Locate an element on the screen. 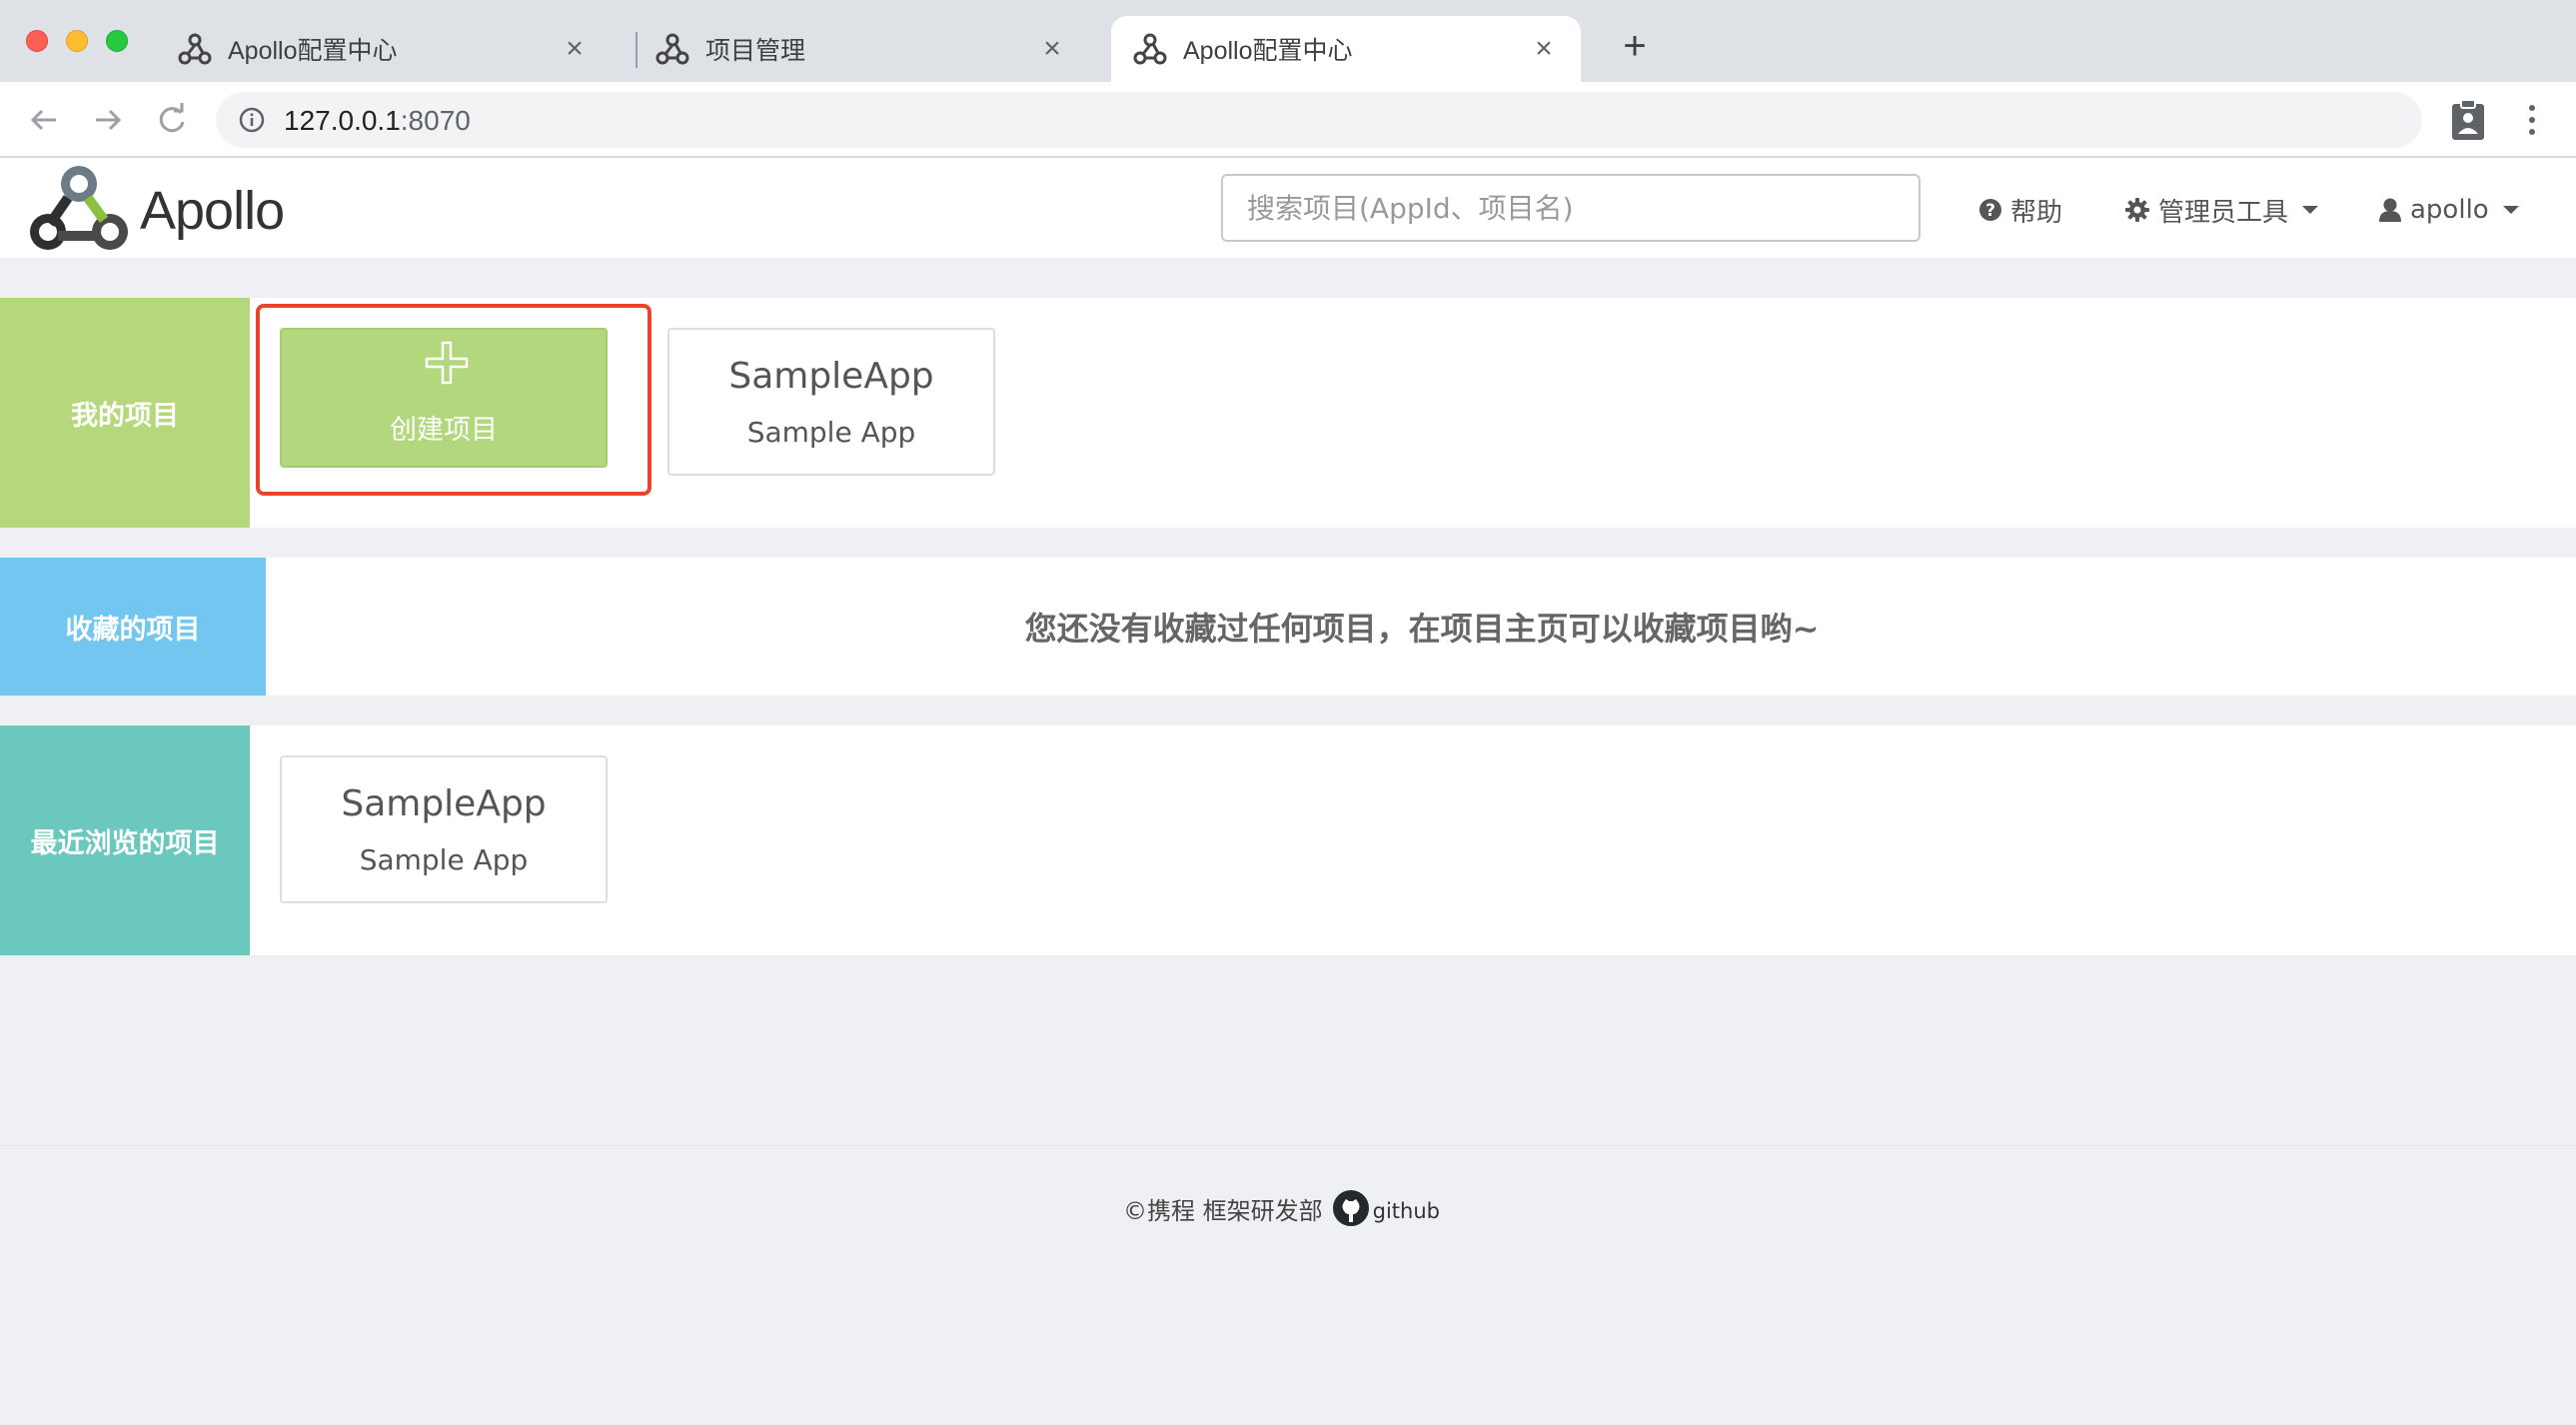 The image size is (2576, 1425). maximize-window-button is located at coordinates (117, 41).